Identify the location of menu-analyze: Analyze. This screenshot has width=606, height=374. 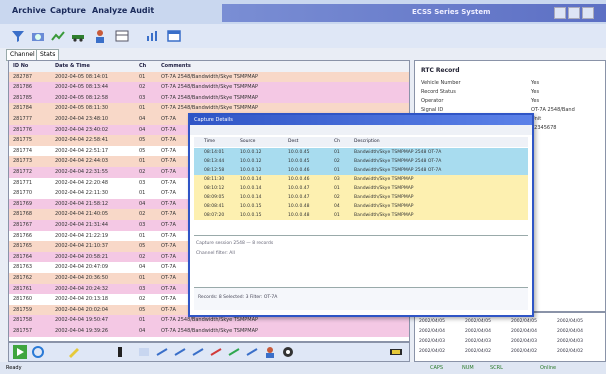
(109, 10).